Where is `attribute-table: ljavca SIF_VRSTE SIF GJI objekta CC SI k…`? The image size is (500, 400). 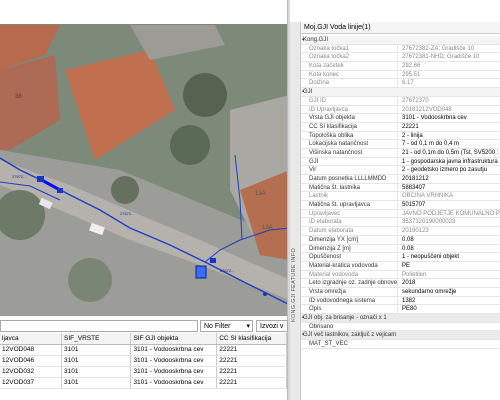
attribute-table: ljavca SIF_VRSTE SIF GJI objekta CC SI k… is located at coordinates (143, 361).